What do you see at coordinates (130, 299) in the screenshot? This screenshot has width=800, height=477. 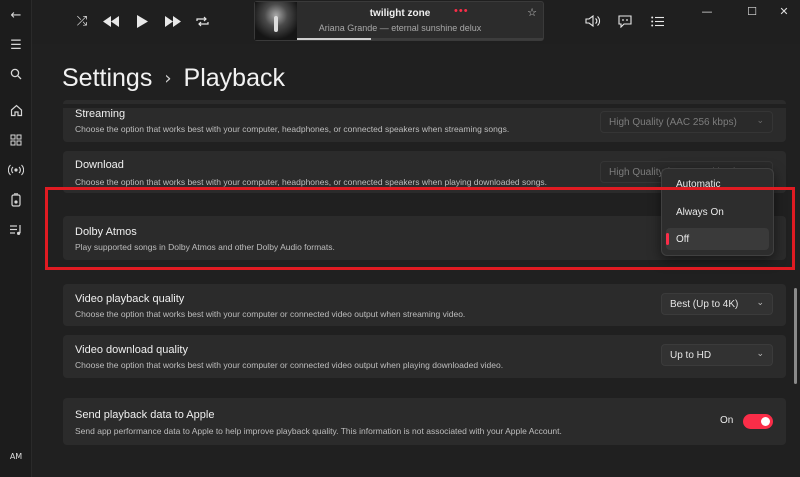 I see `setting-title: Video playback quality` at bounding box center [130, 299].